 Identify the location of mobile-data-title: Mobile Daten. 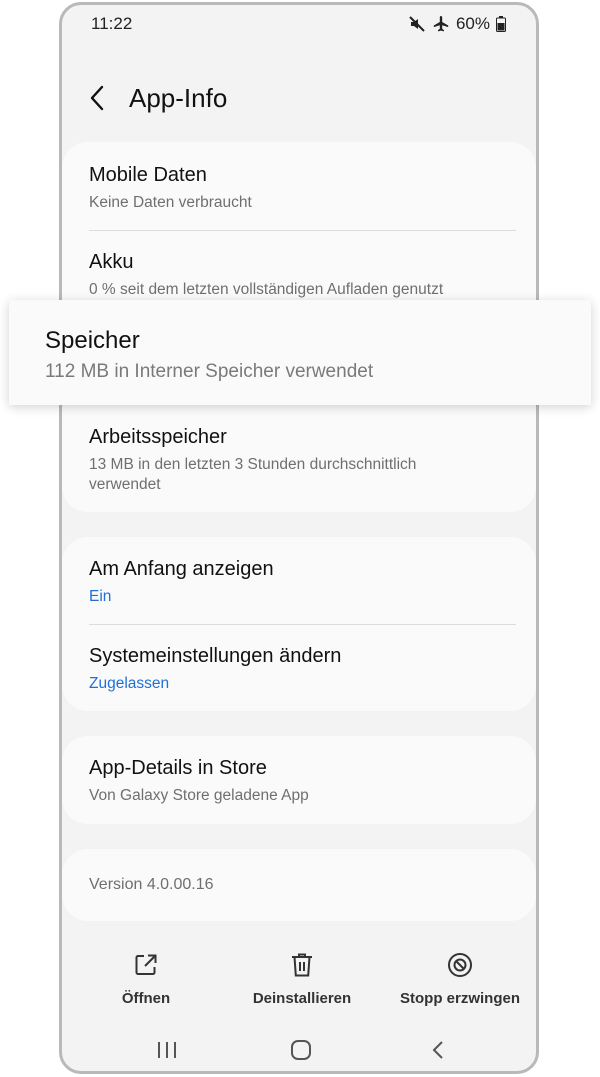
(148, 175).